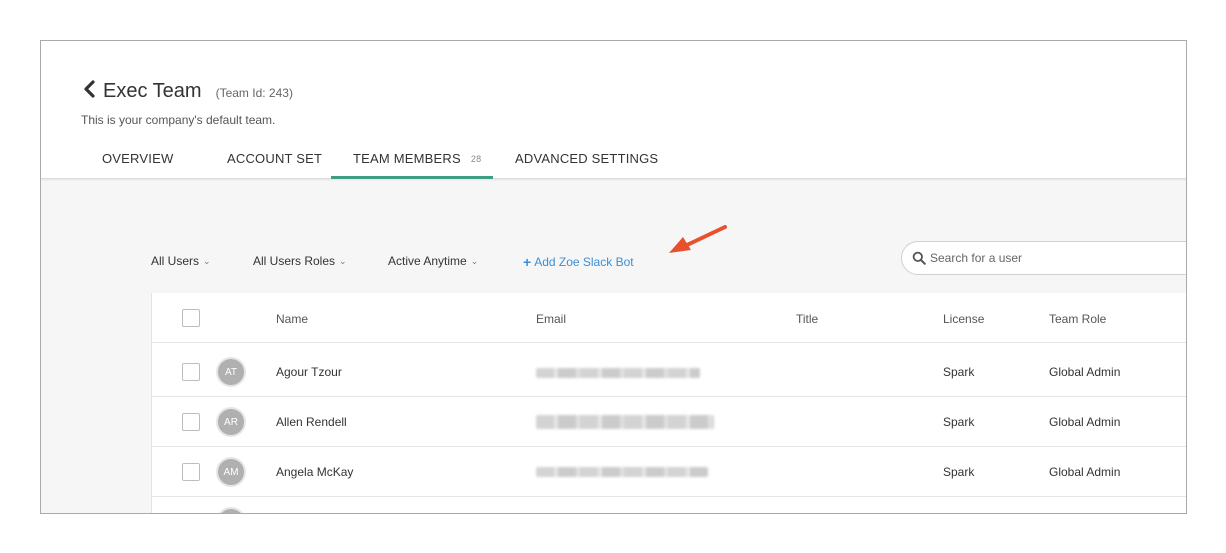  I want to click on column-header-license: License, so click(963, 319).